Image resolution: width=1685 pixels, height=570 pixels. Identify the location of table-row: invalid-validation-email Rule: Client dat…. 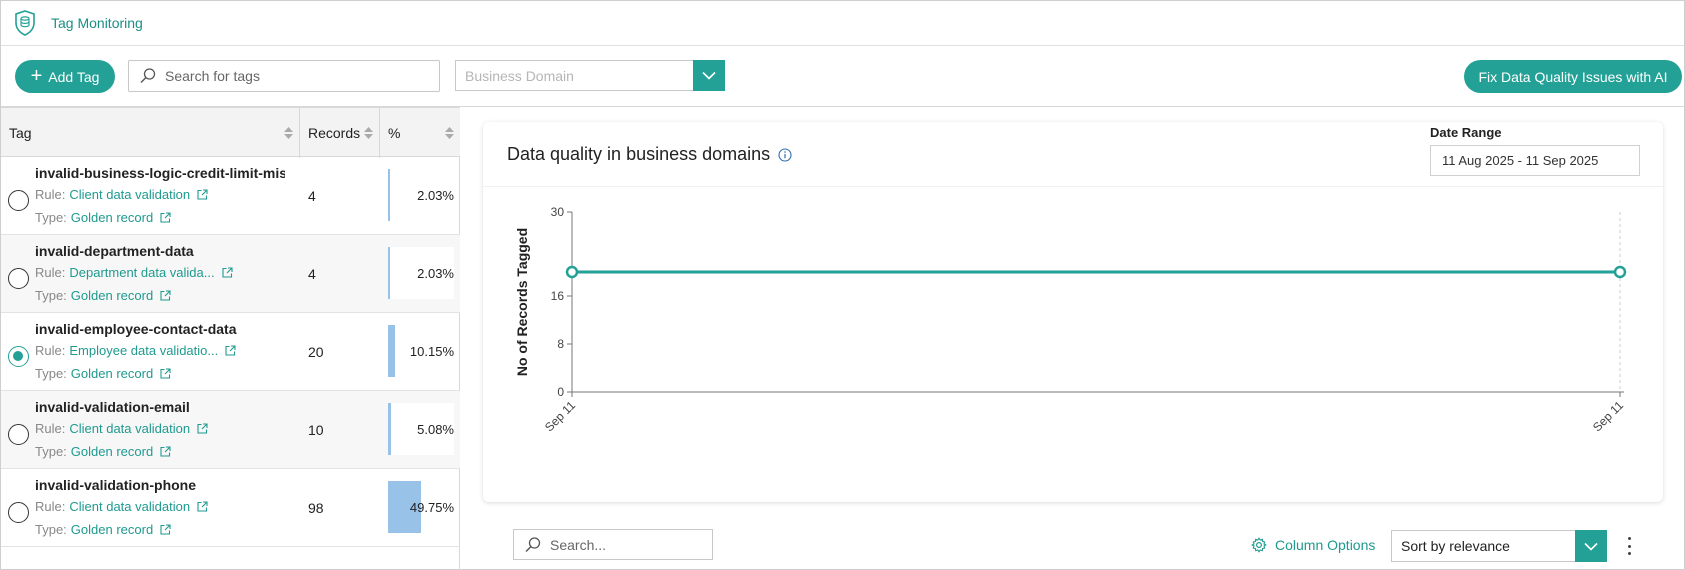
(230, 430).